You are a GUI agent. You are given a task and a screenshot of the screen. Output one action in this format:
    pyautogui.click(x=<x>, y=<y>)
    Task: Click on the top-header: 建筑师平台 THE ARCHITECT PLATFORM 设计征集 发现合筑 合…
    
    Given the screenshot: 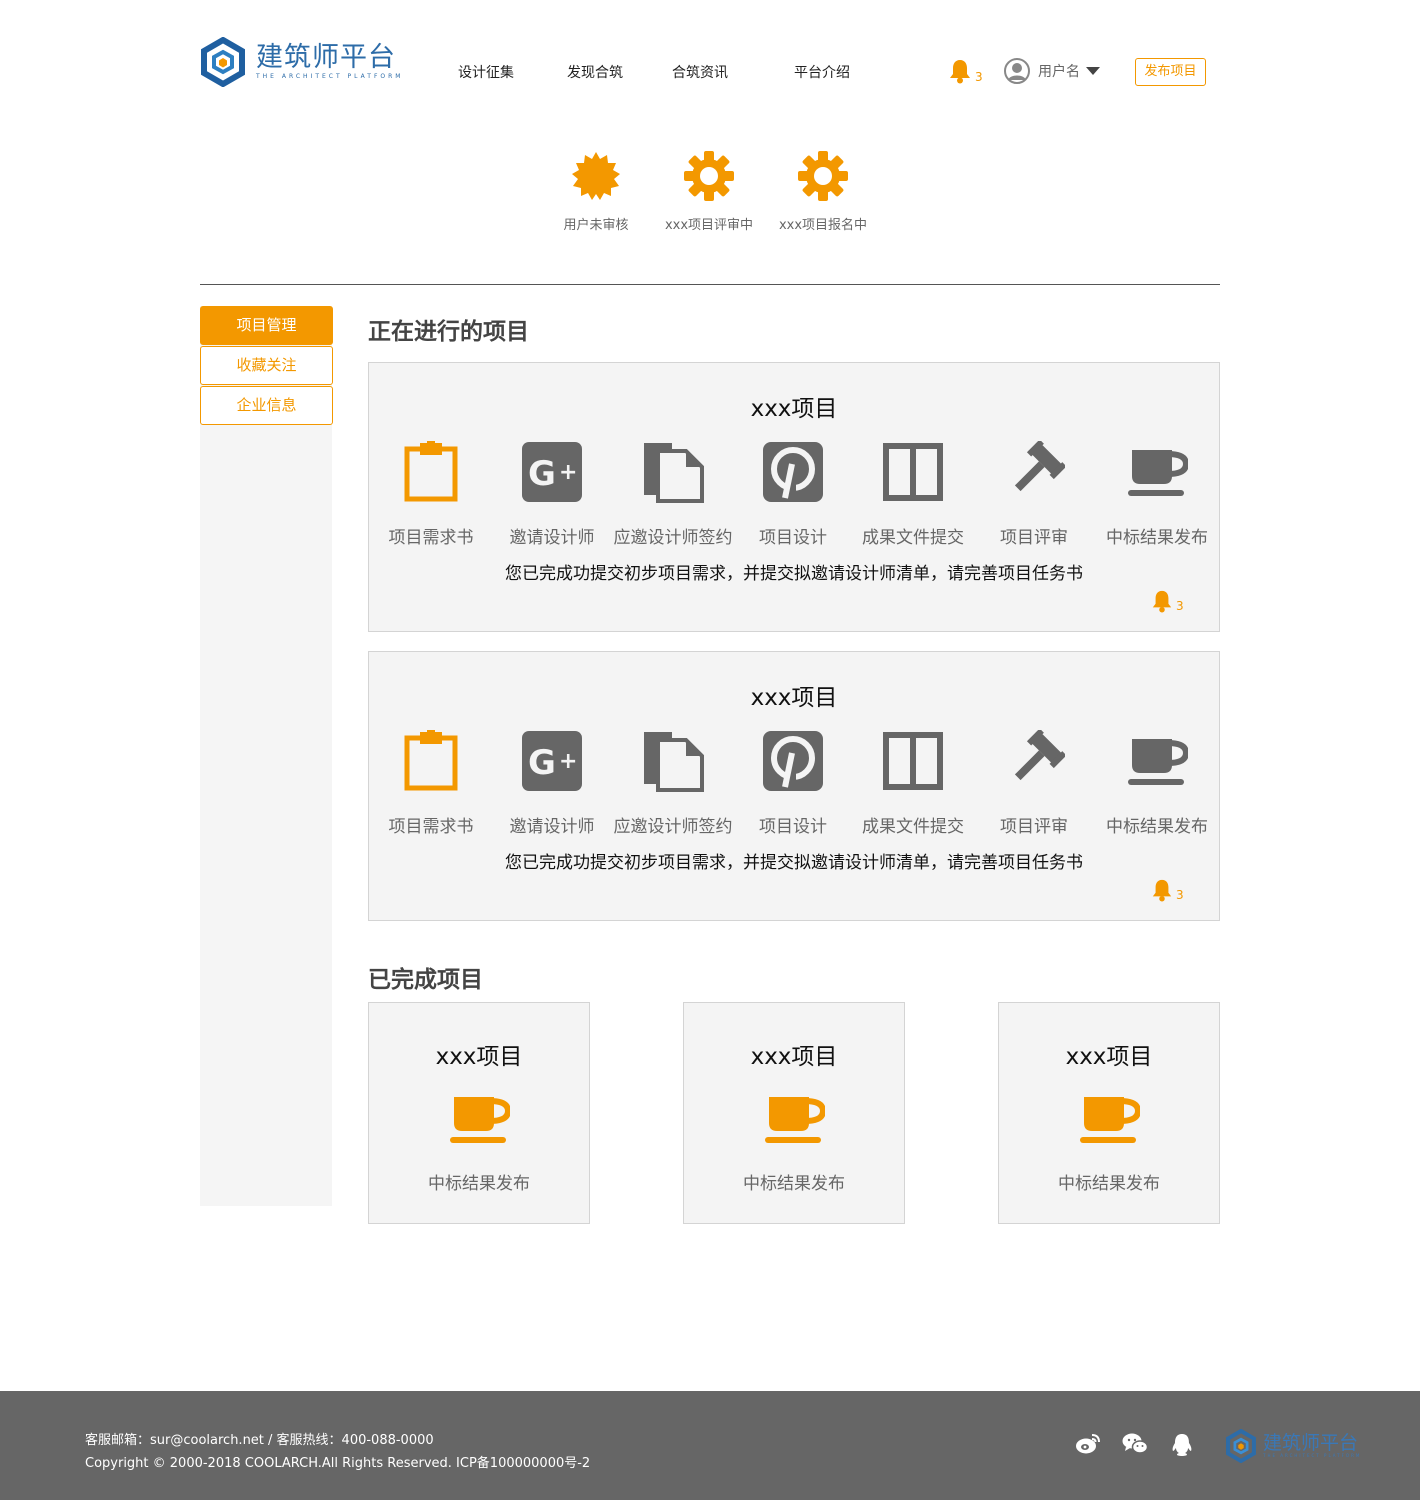 What is the action you would take?
    pyautogui.click(x=710, y=60)
    